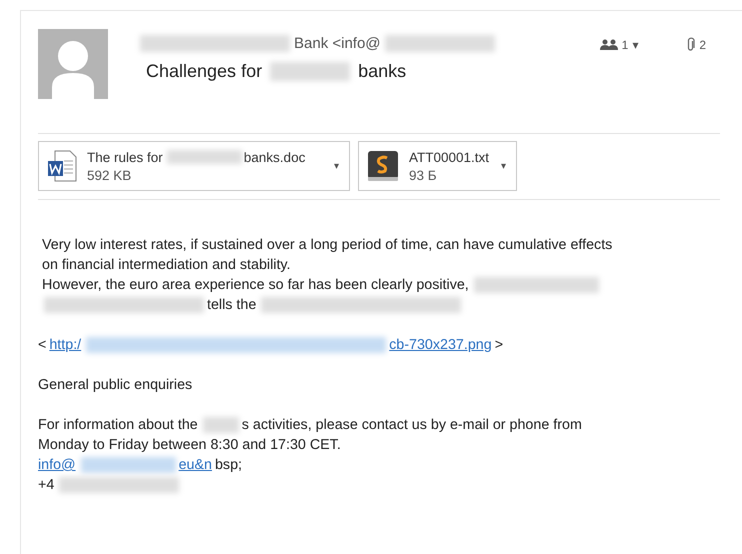  What do you see at coordinates (125, 157) in the screenshot?
I see `text: The rules for` at bounding box center [125, 157].